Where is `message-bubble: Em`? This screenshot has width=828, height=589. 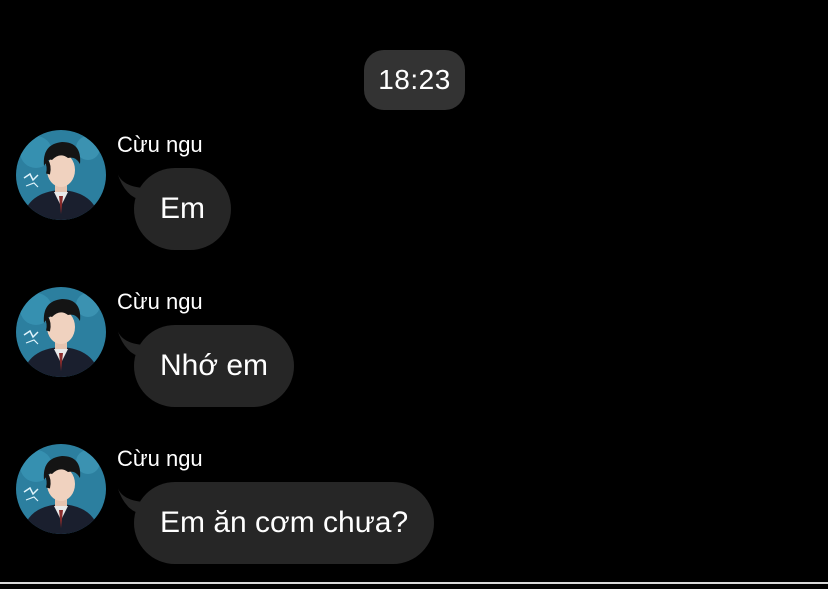
message-bubble: Em is located at coordinates (182, 209).